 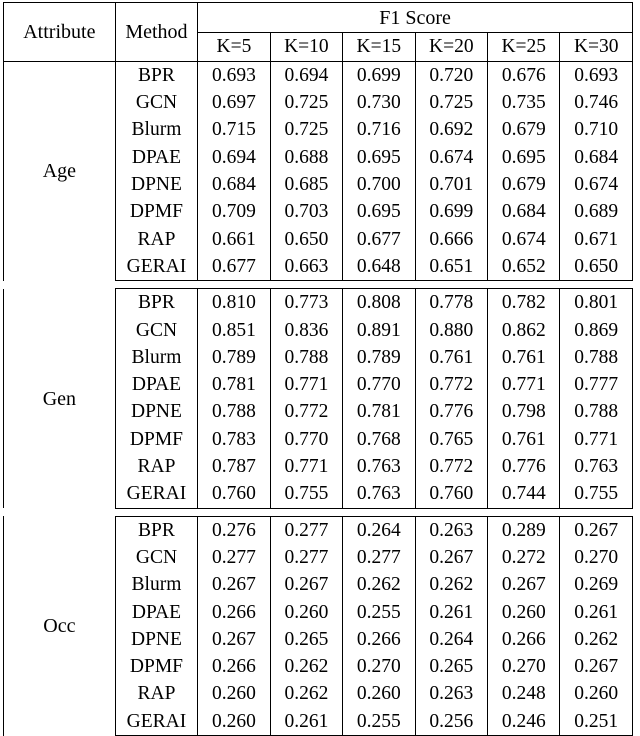 I want to click on score-cell: 0.652, so click(x=524, y=267).